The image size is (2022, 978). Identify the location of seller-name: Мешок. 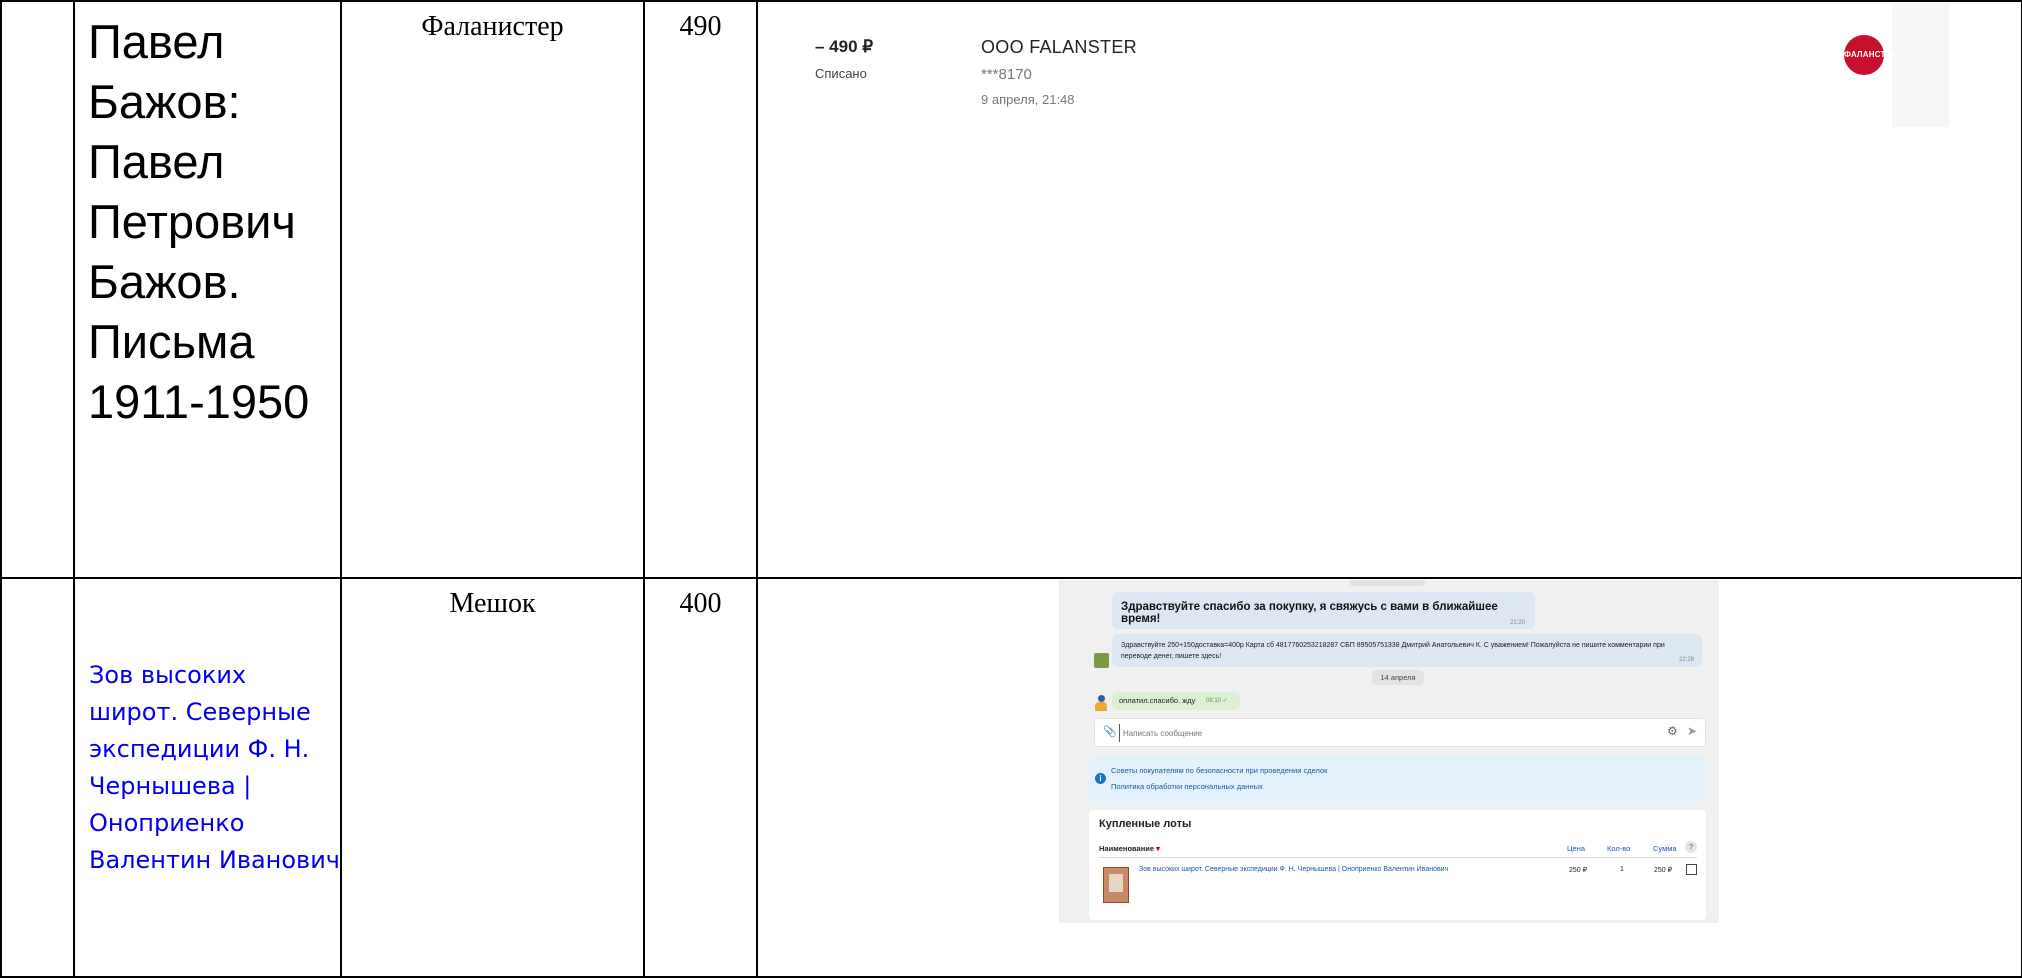
(492, 603).